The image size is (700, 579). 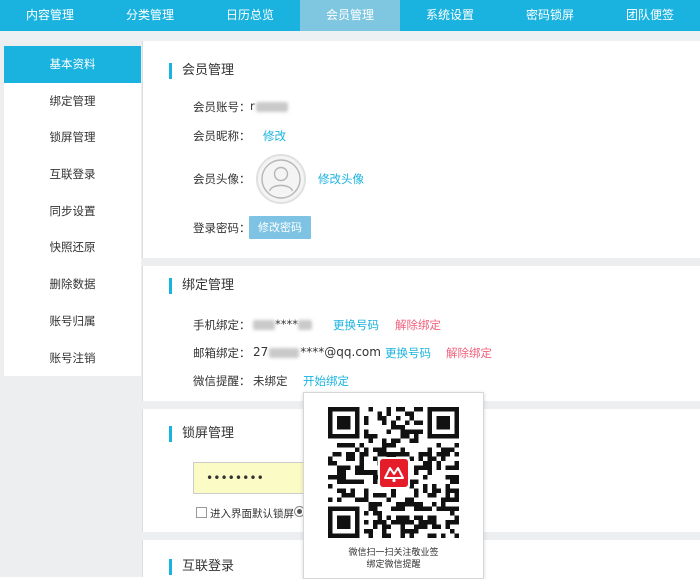 I want to click on sidebar-item-snapshot: 快照还原, so click(x=72, y=247).